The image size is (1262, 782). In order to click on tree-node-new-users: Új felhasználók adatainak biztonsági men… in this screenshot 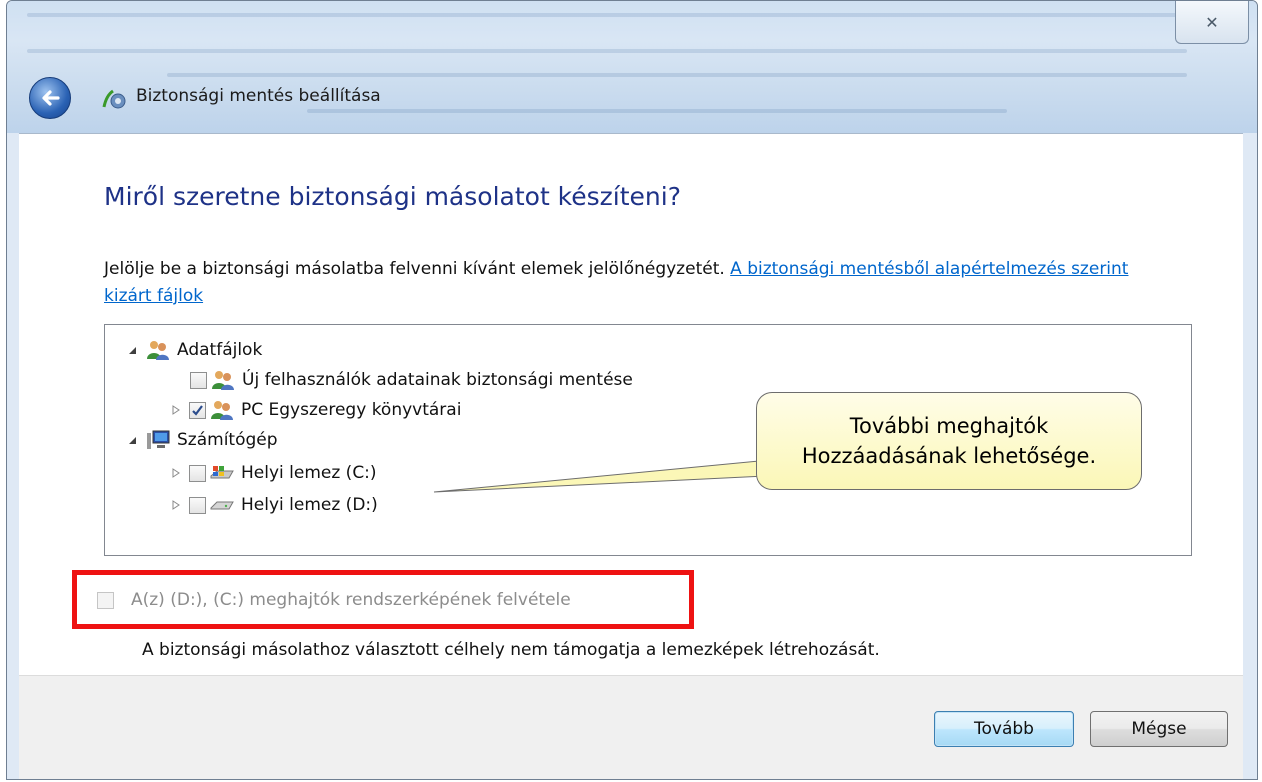, I will do `click(411, 380)`.